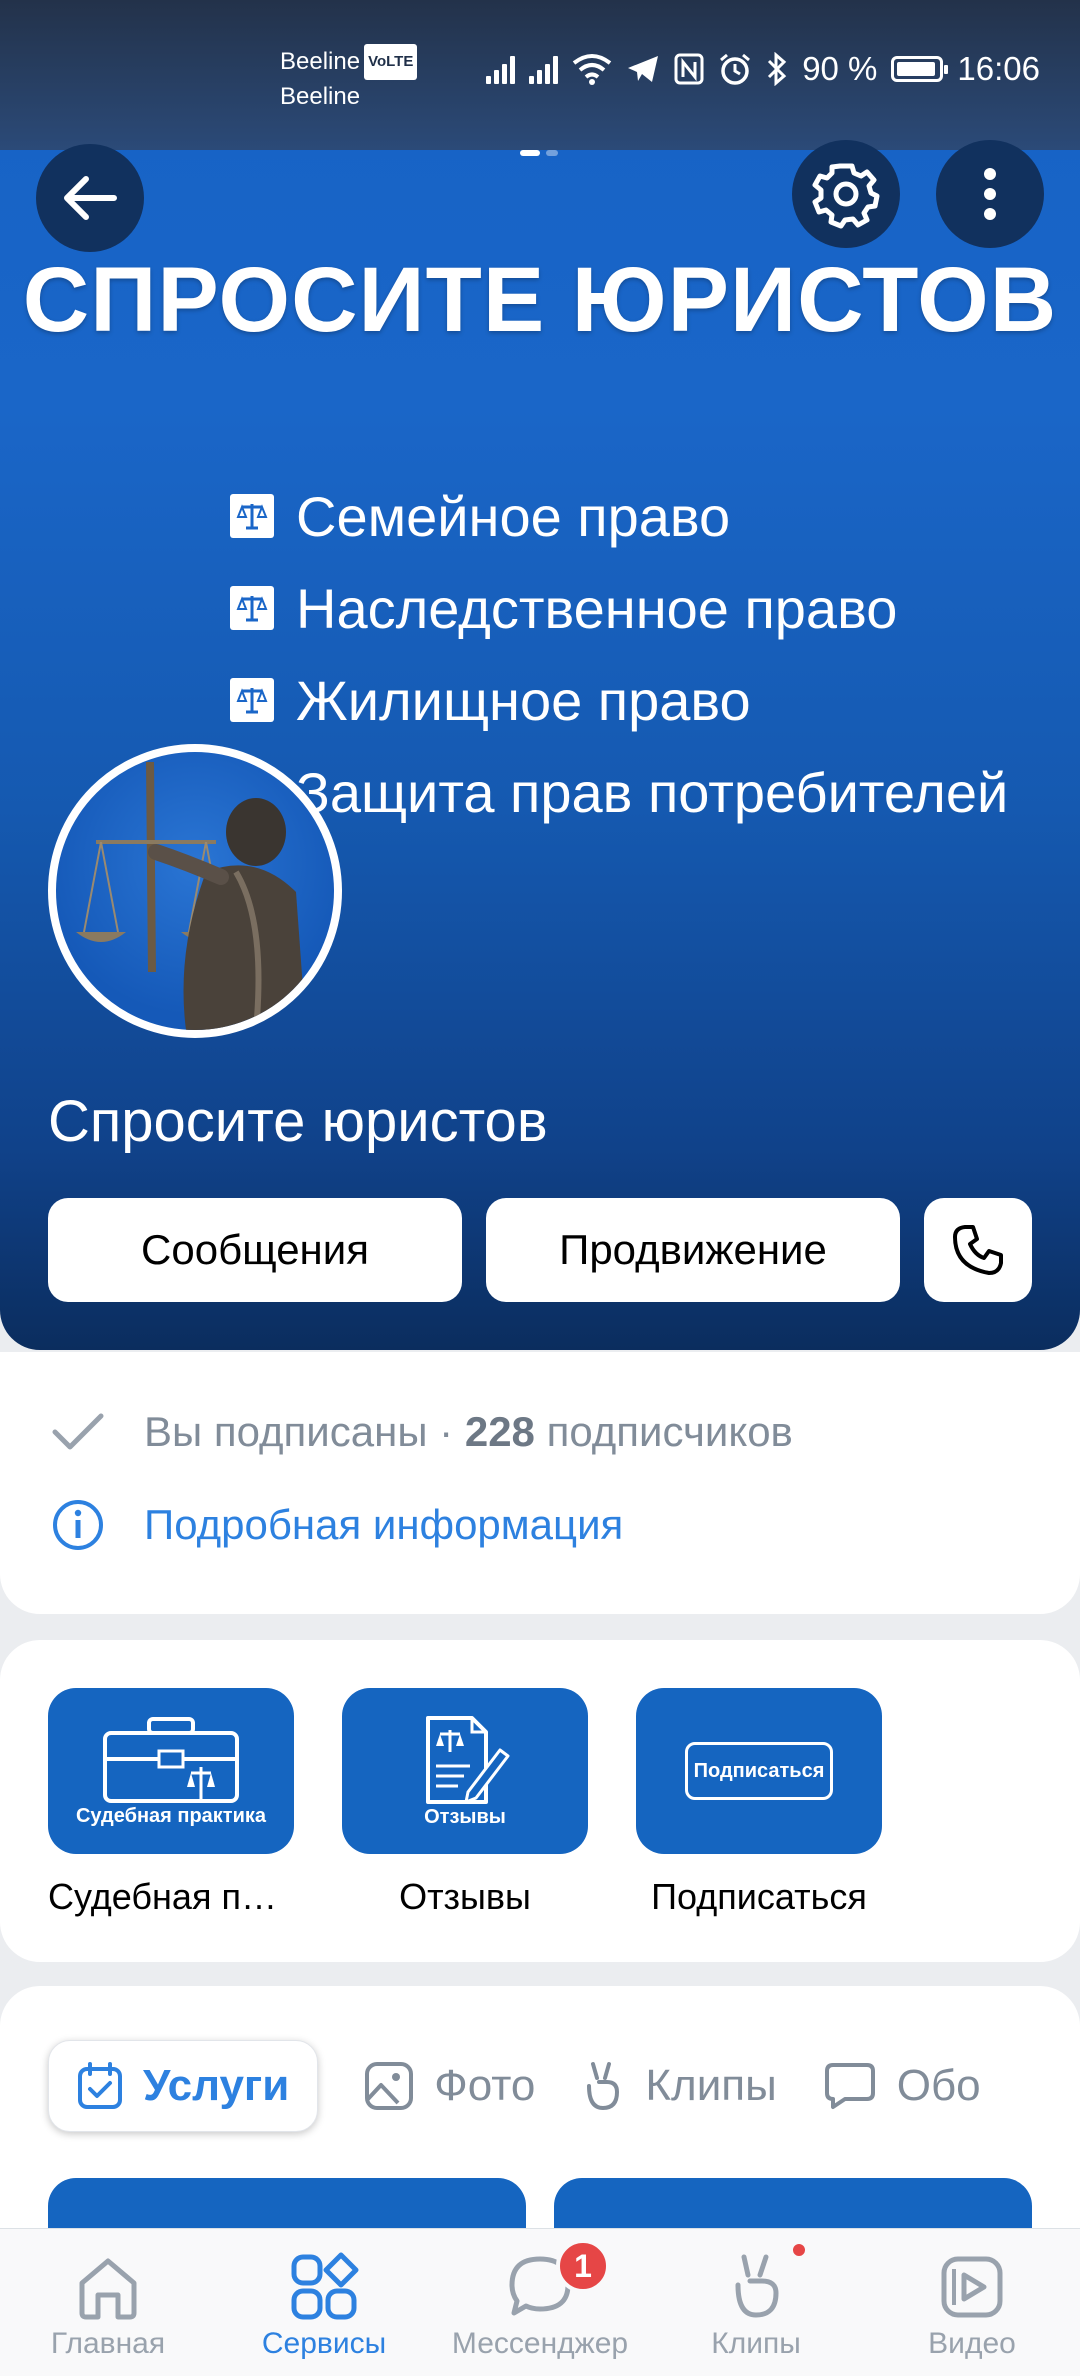 This screenshot has width=1080, height=2376. Describe the element at coordinates (465, 1816) in the screenshot. I see `app-tile-text: Отзывы` at that location.